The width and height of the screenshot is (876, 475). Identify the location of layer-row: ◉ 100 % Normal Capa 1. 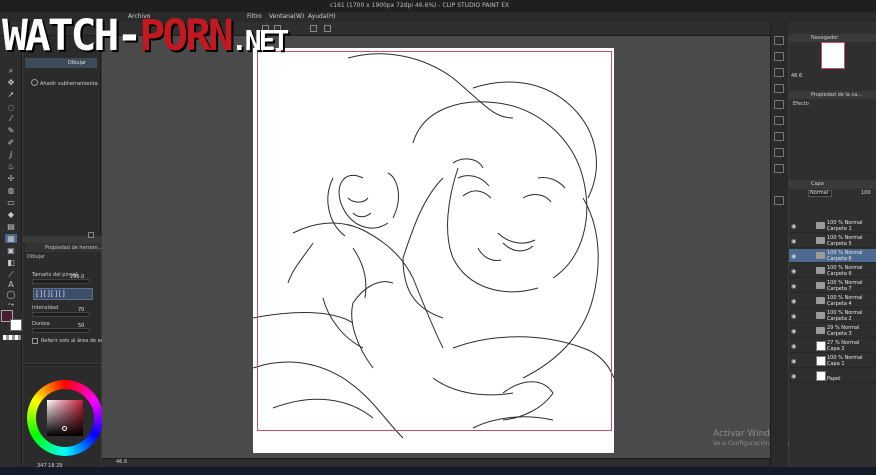
(832, 361).